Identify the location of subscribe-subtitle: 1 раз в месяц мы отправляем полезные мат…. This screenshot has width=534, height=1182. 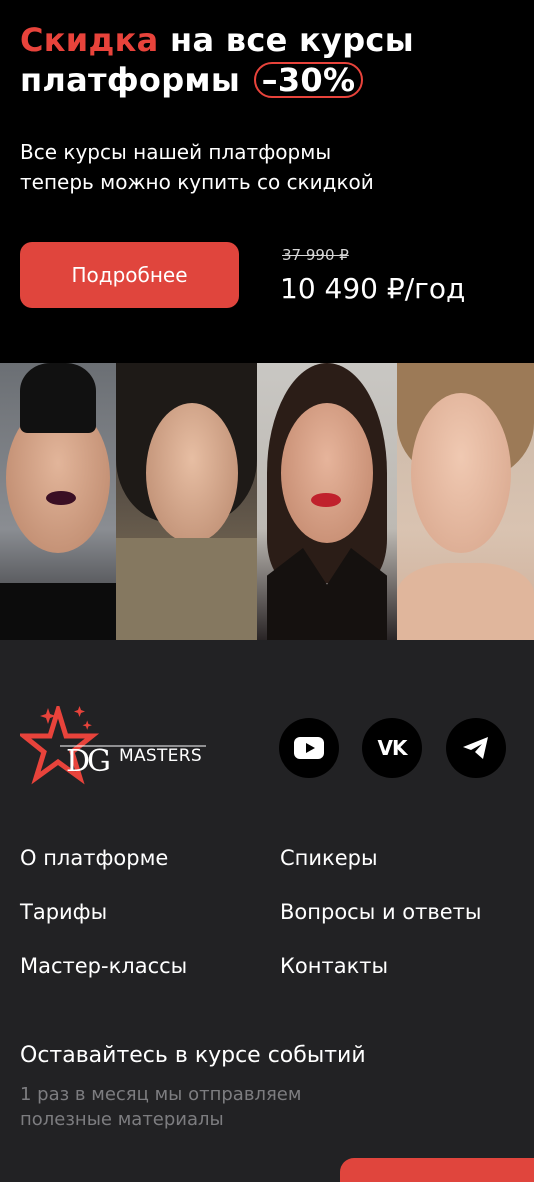
(161, 1107).